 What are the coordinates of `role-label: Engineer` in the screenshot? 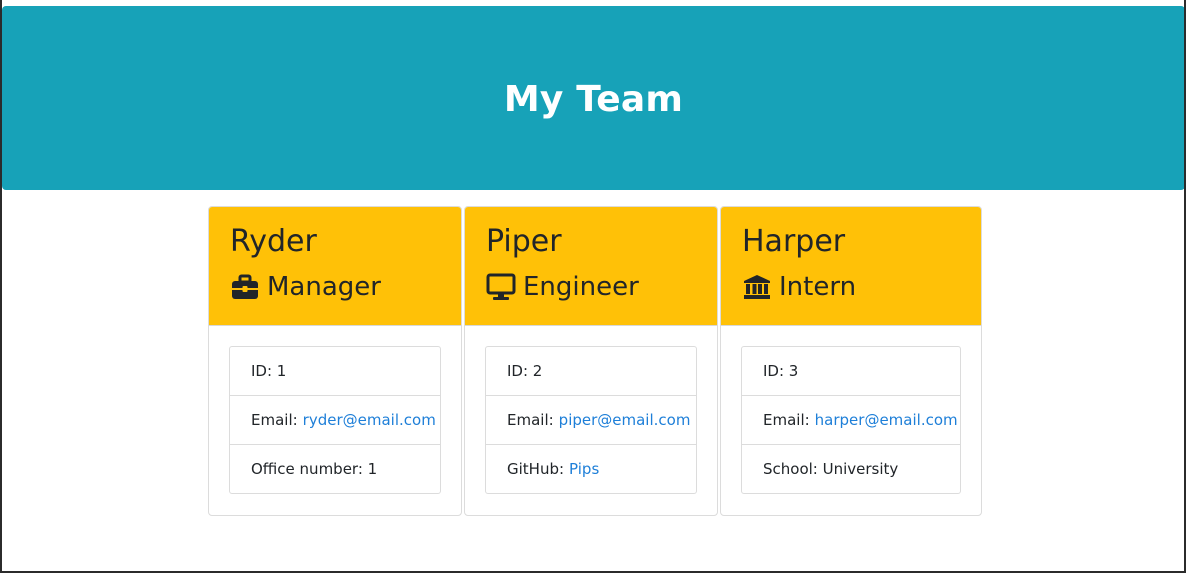 It's located at (581, 287).